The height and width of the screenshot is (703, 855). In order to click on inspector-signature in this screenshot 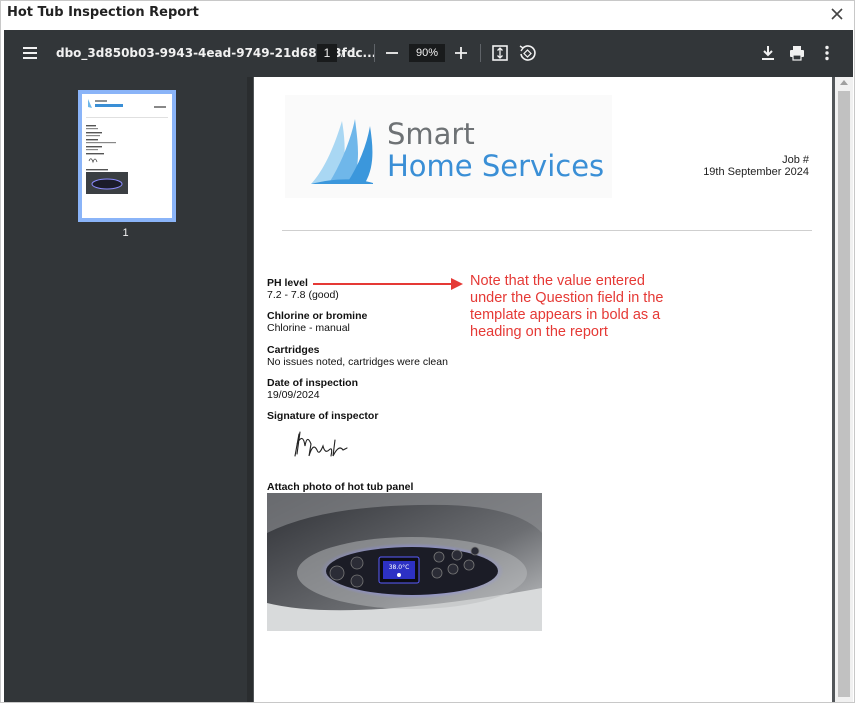, I will do `click(321, 444)`.